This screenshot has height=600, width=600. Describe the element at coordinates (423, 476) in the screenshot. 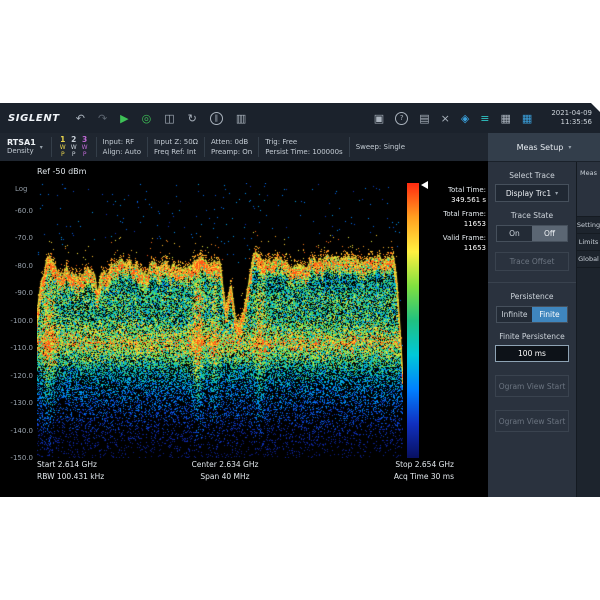

I see `acq-time-label: Acq Time 30 ms` at that location.